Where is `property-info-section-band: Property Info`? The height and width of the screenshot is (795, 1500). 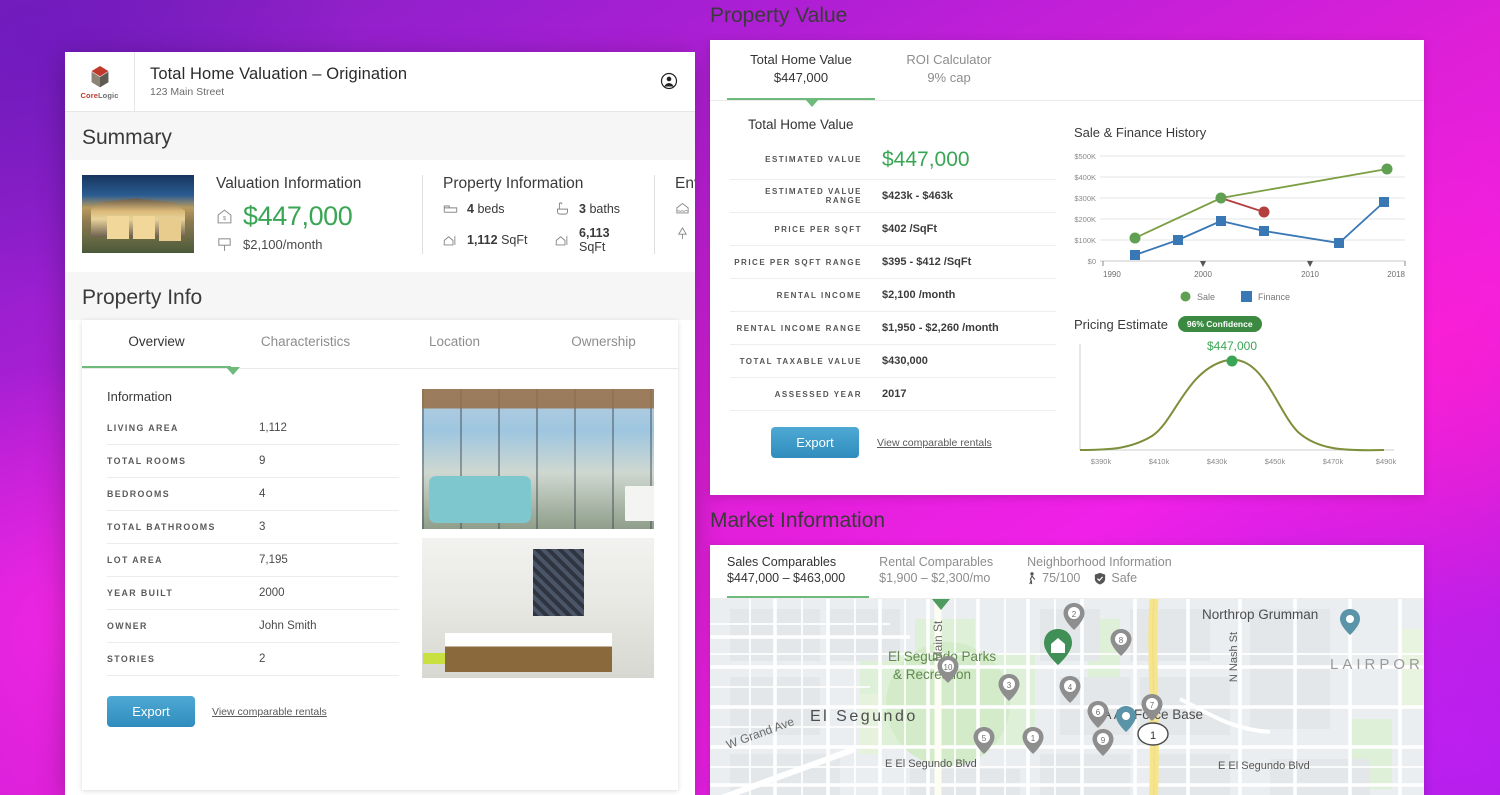
property-info-section-band: Property Info is located at coordinates (380, 296).